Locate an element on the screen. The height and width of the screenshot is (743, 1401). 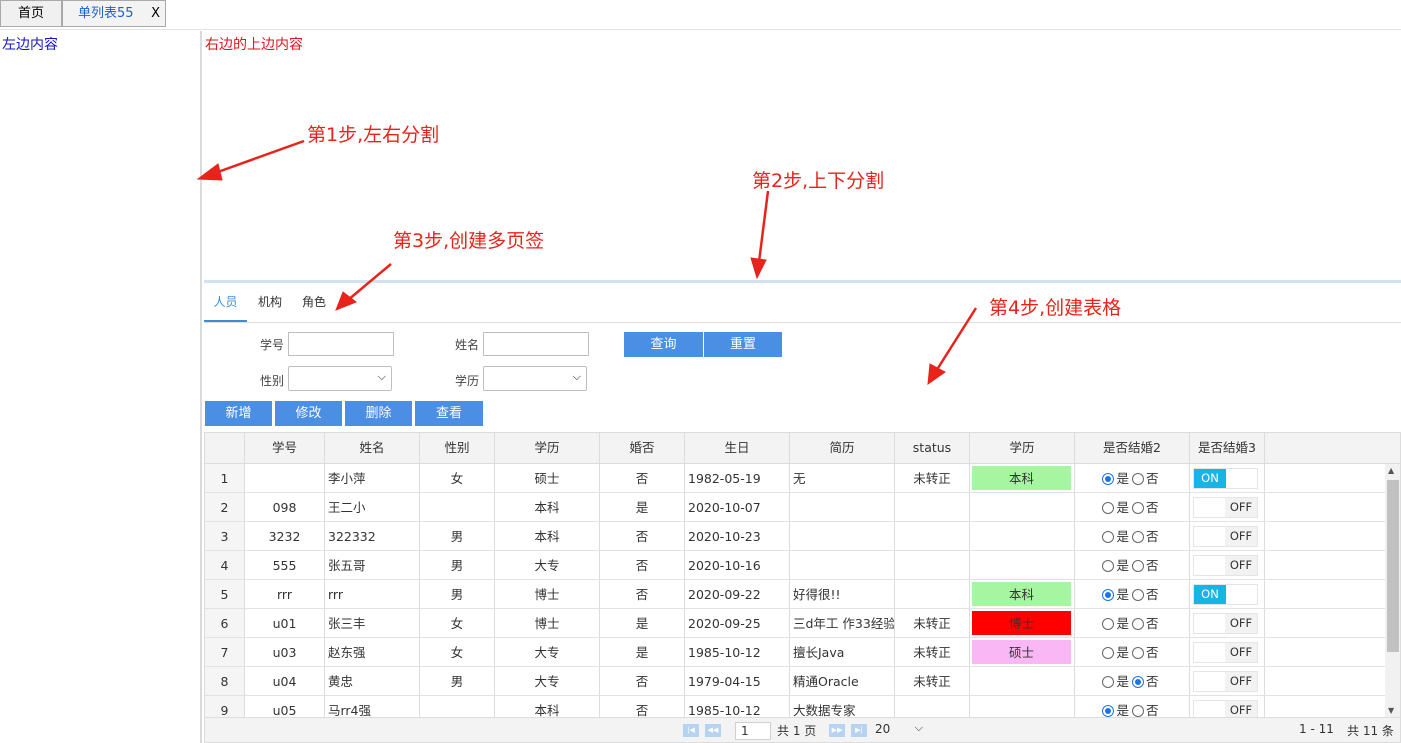
query-button: 查询 is located at coordinates (663, 344).